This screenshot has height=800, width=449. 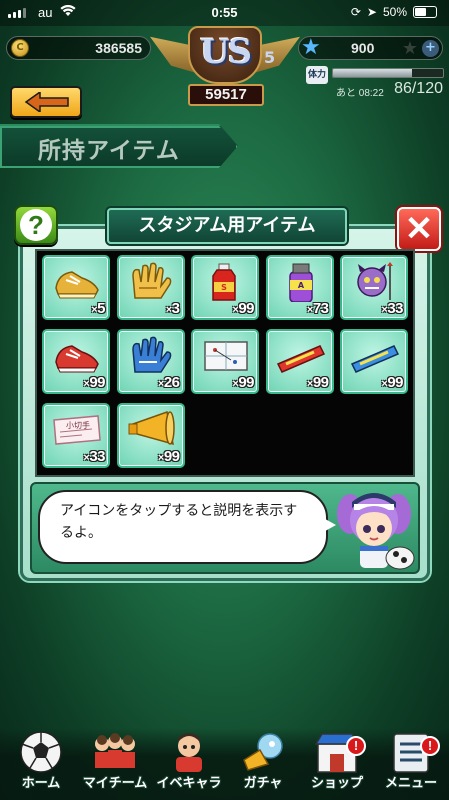 What do you see at coordinates (224, 13) in the screenshot?
I see `status-bar: au 0:55 ⟳ ➤ 50%` at bounding box center [224, 13].